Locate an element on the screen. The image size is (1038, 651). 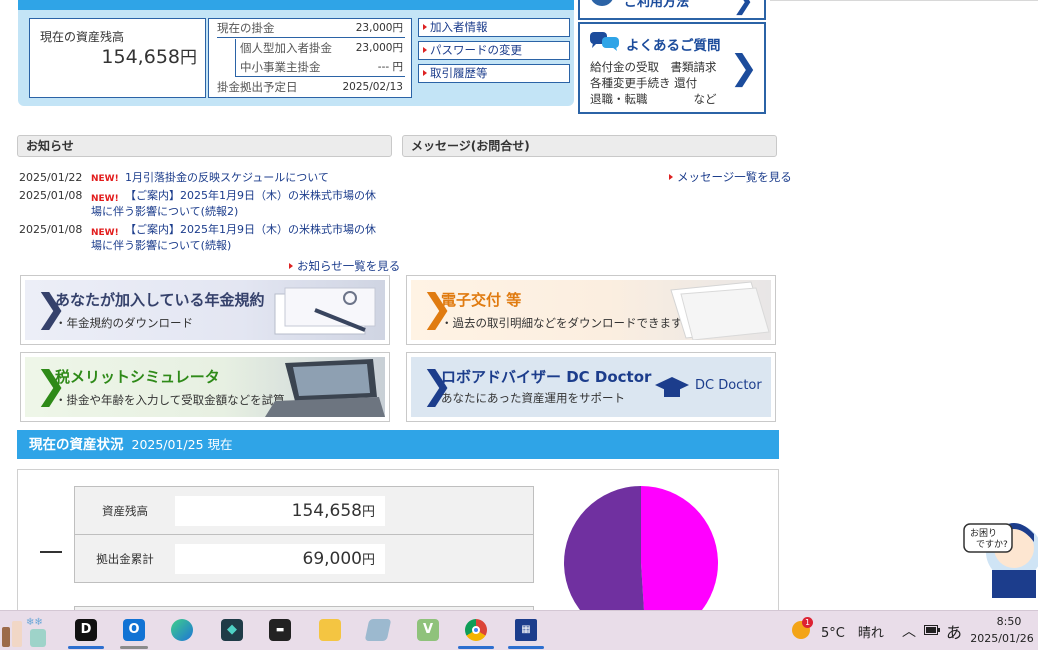
ime-indicator: あ is located at coordinates (954, 631).